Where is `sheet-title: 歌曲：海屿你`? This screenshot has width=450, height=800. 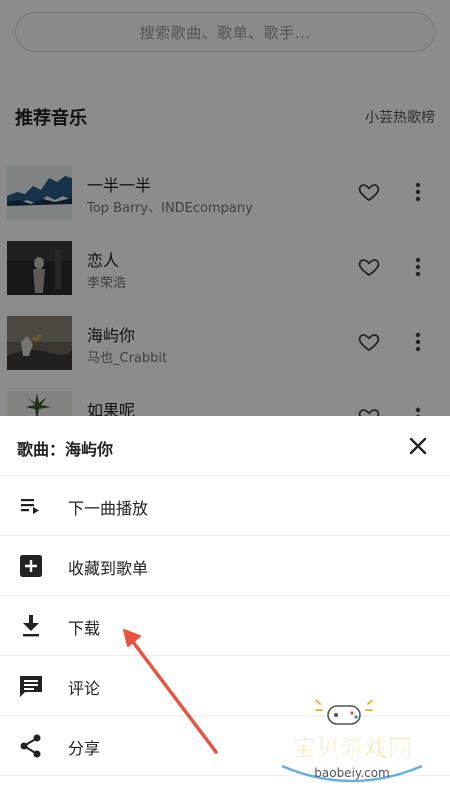 sheet-title: 歌曲：海屿你 is located at coordinates (65, 449).